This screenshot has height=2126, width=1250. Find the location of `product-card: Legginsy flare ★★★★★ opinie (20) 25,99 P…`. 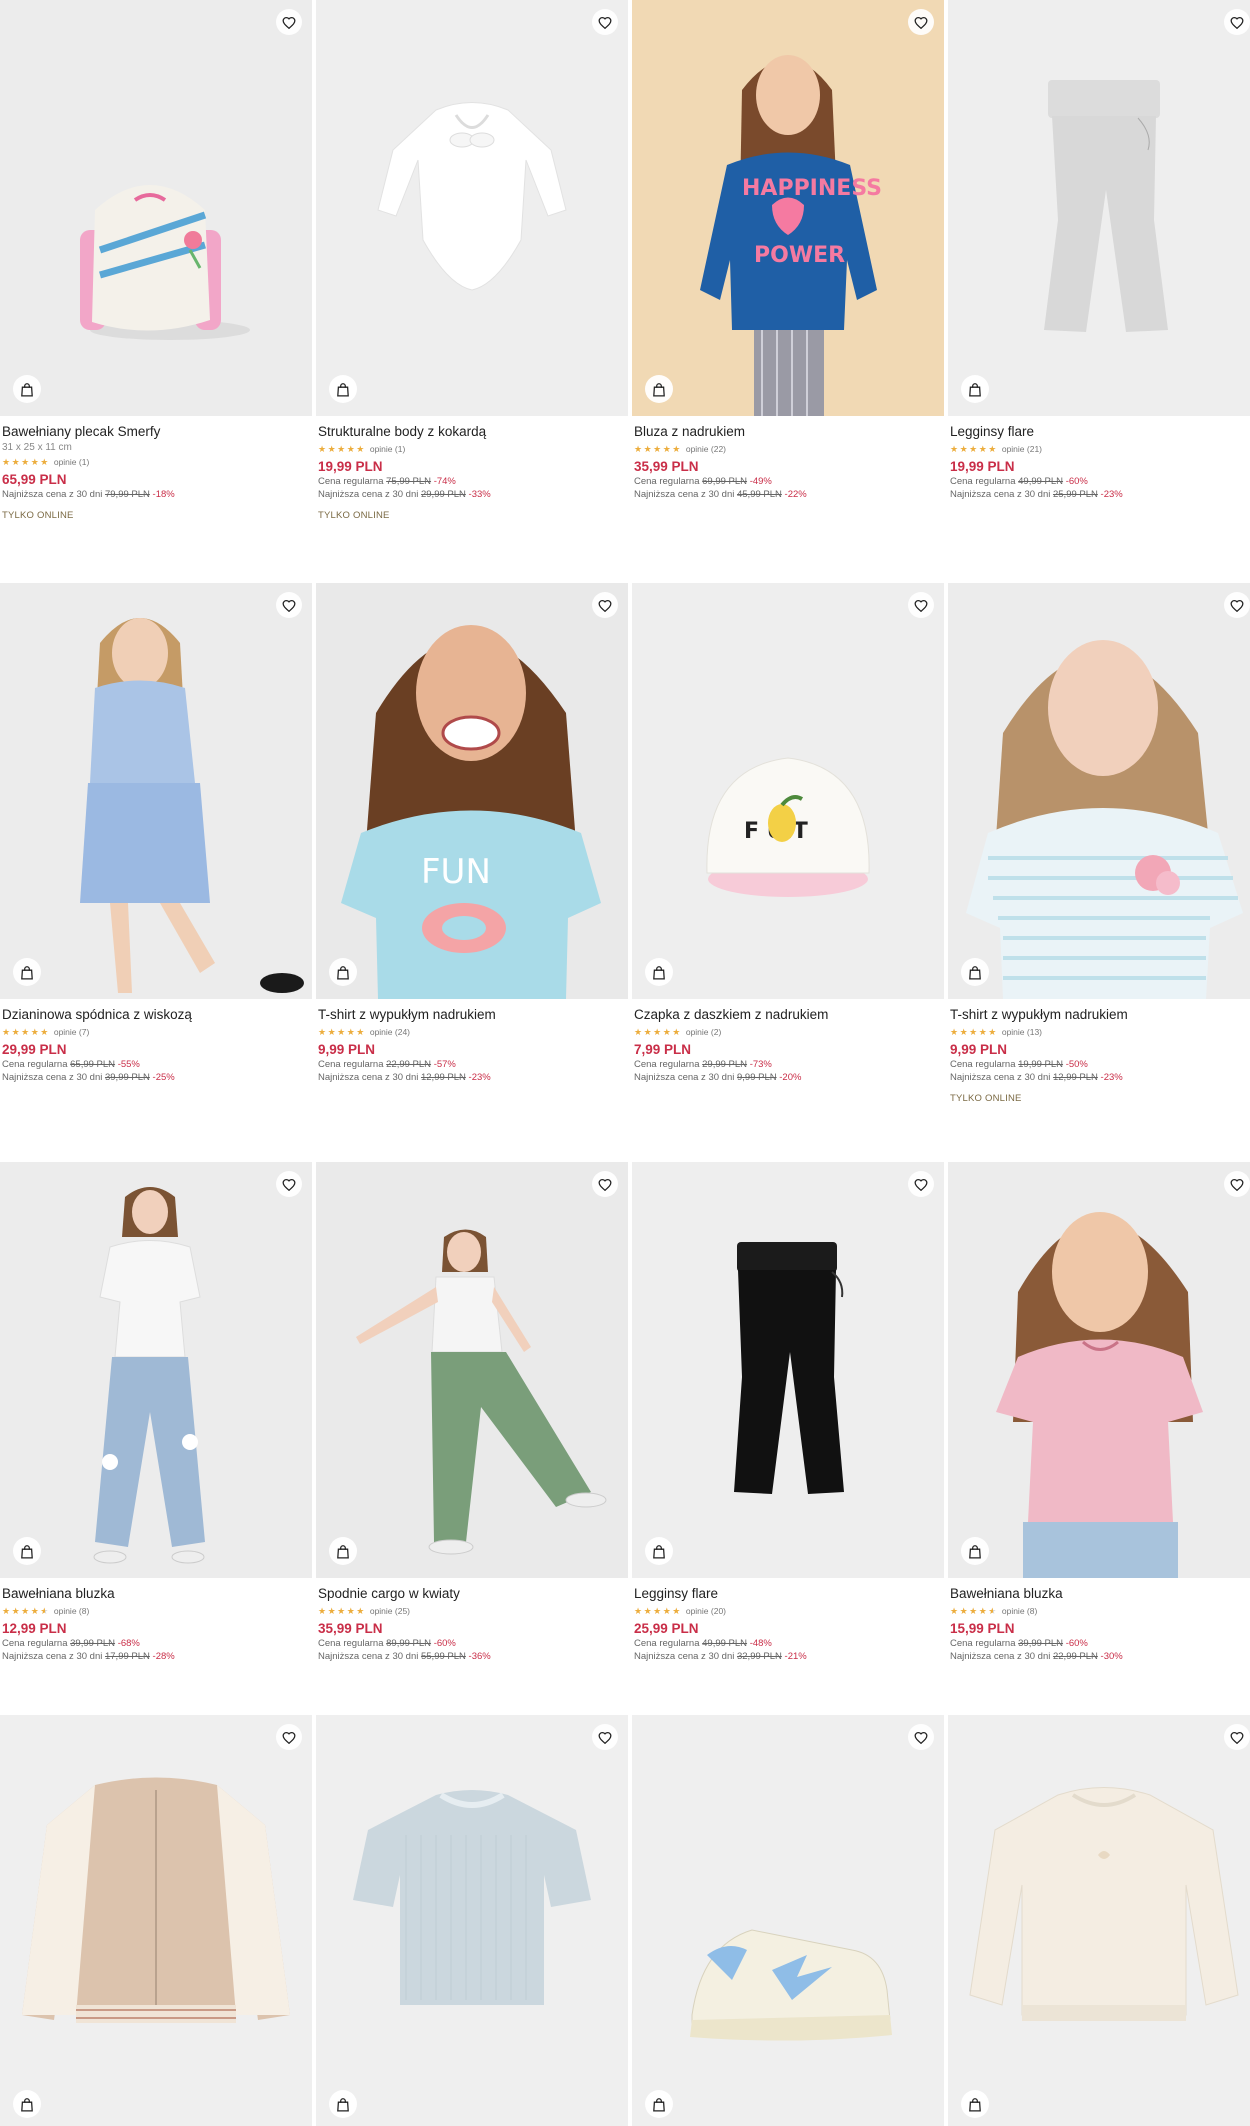

product-card: Legginsy flare ★★★★★ opinie (20) 25,99 P… is located at coordinates (788, 1412).